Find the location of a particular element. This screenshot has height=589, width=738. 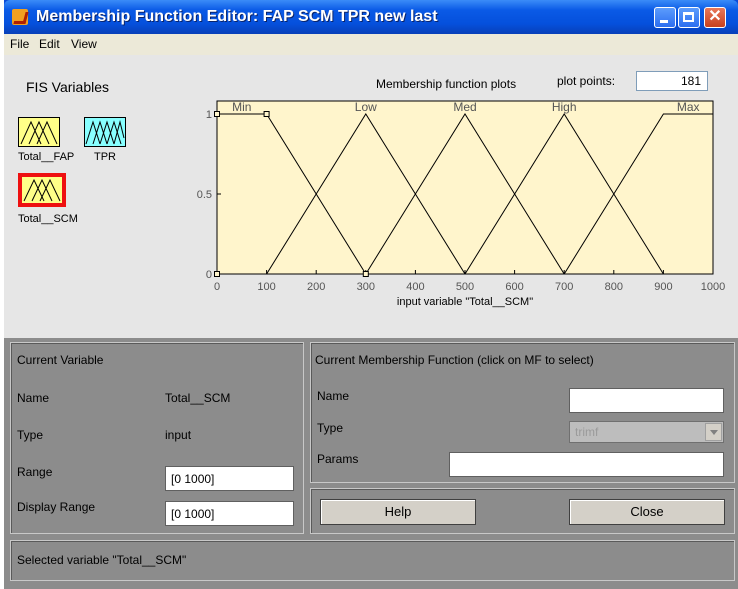

mf-label-med: Med is located at coordinates (464, 107).